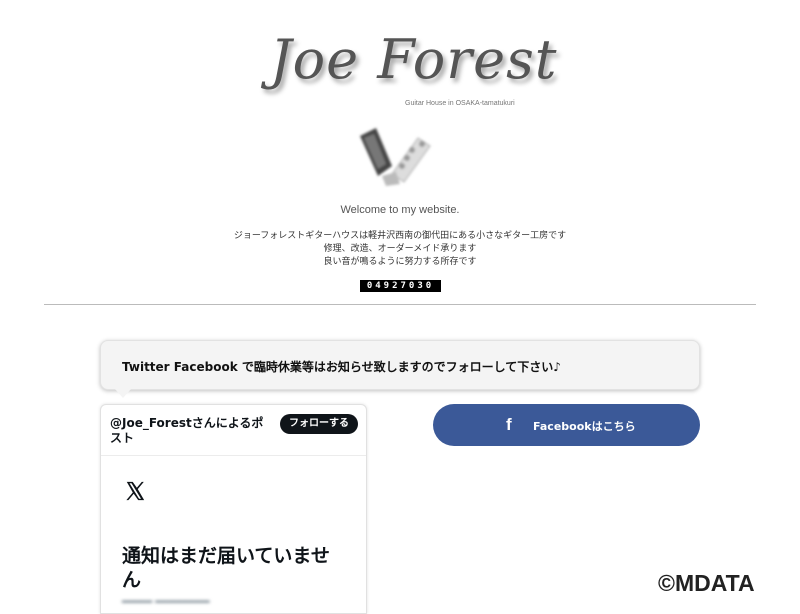 The width and height of the screenshot is (800, 614). Describe the element at coordinates (395, 157) in the screenshot. I see `guitar-headstock-image` at that location.